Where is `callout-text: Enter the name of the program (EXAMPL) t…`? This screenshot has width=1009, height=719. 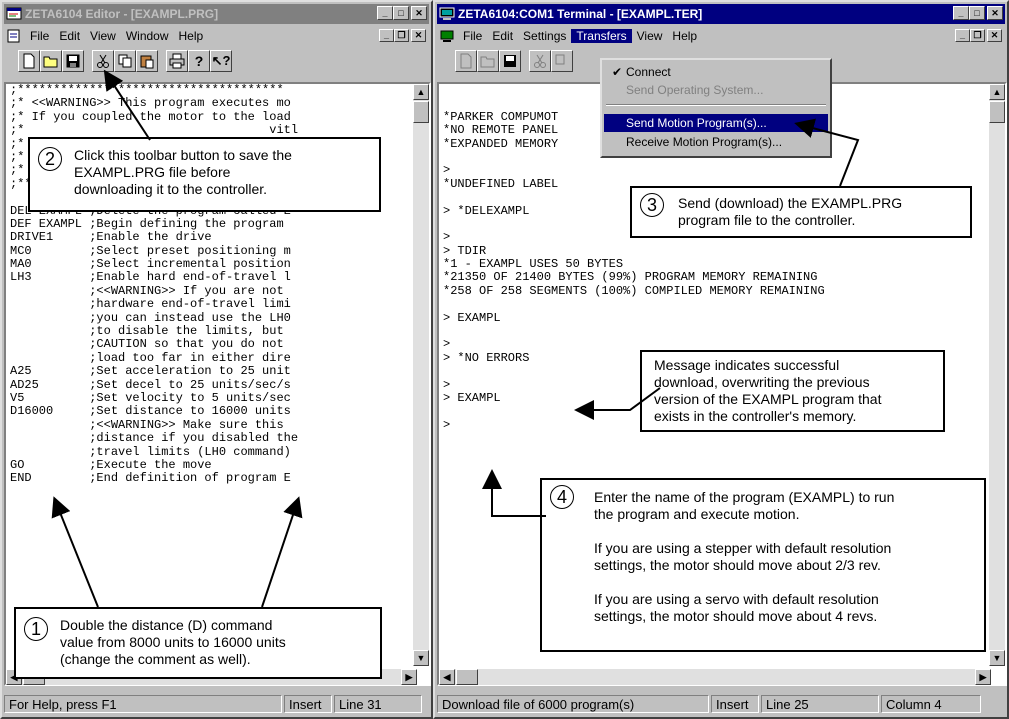 callout-text: Enter the name of the program (EXAMPL) t… is located at coordinates (744, 556).